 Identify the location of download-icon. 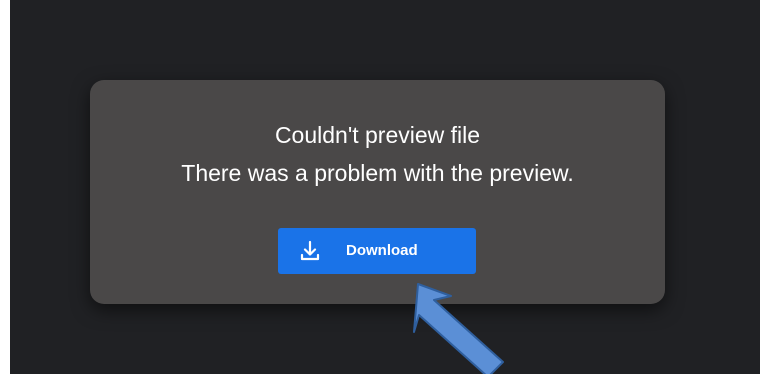
(310, 250).